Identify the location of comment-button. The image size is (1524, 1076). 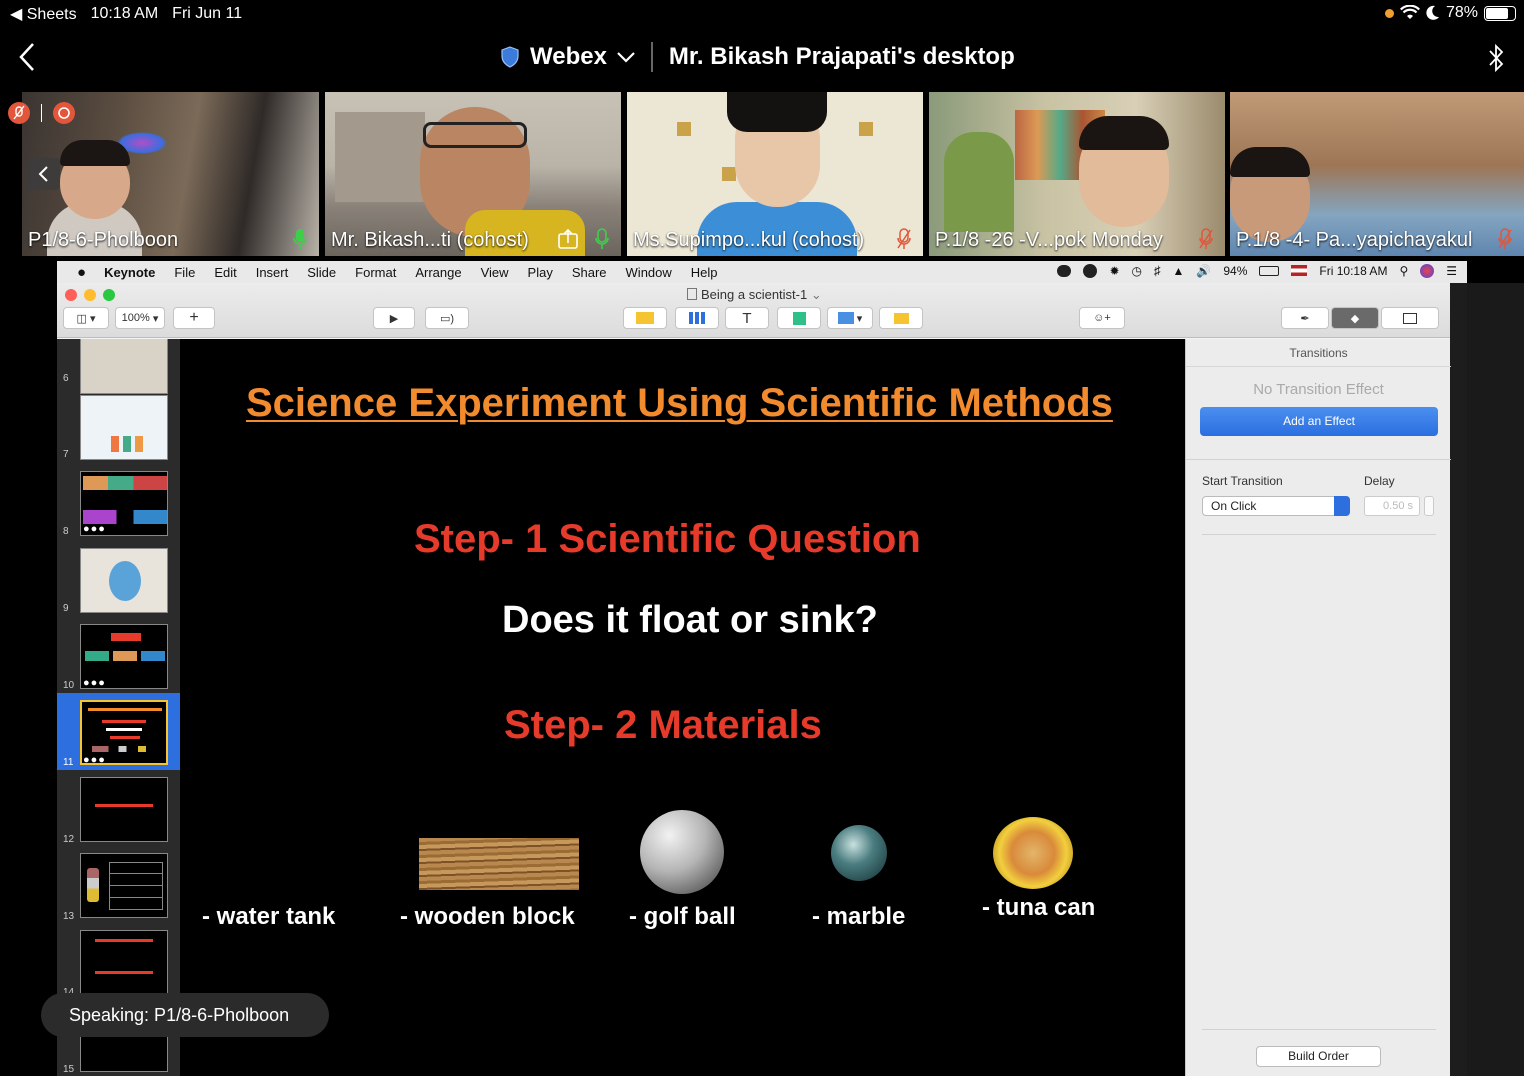
(901, 318).